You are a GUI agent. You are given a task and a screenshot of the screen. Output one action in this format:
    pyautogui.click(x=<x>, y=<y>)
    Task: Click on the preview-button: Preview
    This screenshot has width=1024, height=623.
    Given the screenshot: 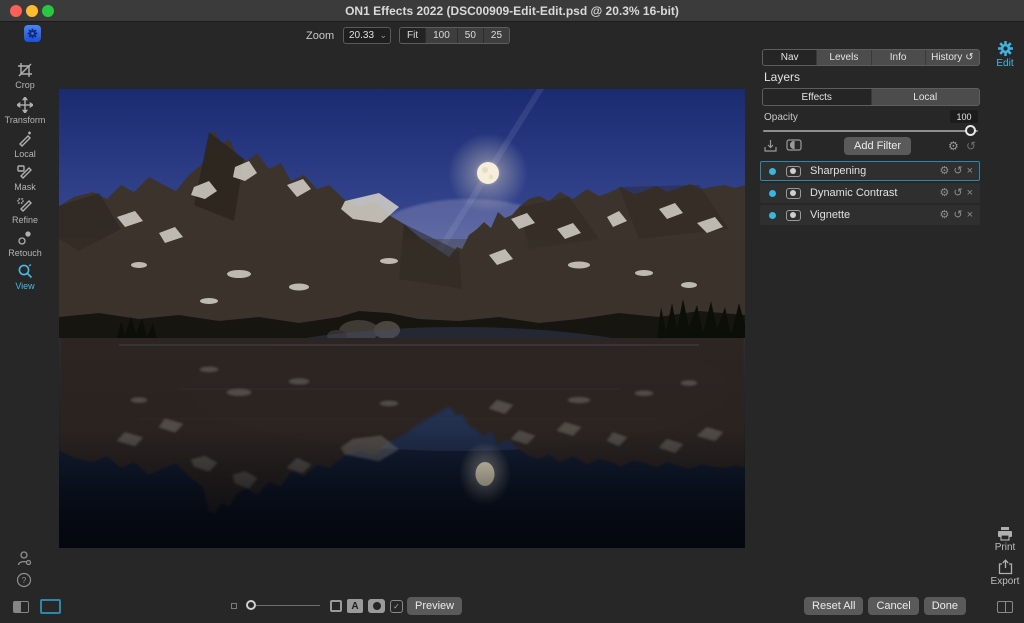 What is the action you would take?
    pyautogui.click(x=435, y=606)
    